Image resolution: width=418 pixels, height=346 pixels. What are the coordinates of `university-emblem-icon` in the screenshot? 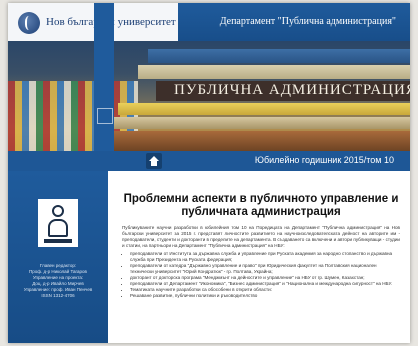 It's located at (29, 23).